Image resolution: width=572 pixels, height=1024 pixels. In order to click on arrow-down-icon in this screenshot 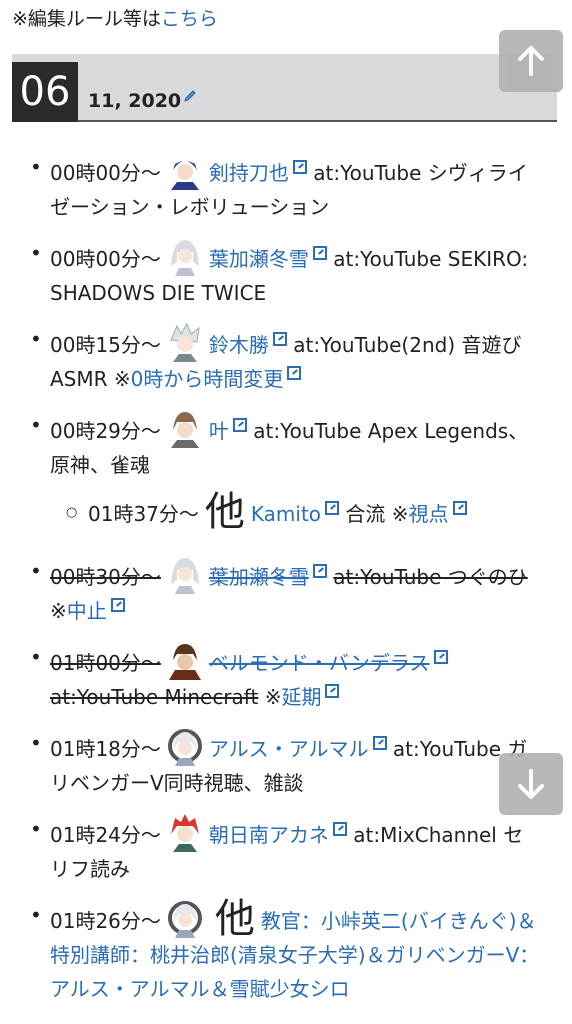, I will do `click(531, 784)`.